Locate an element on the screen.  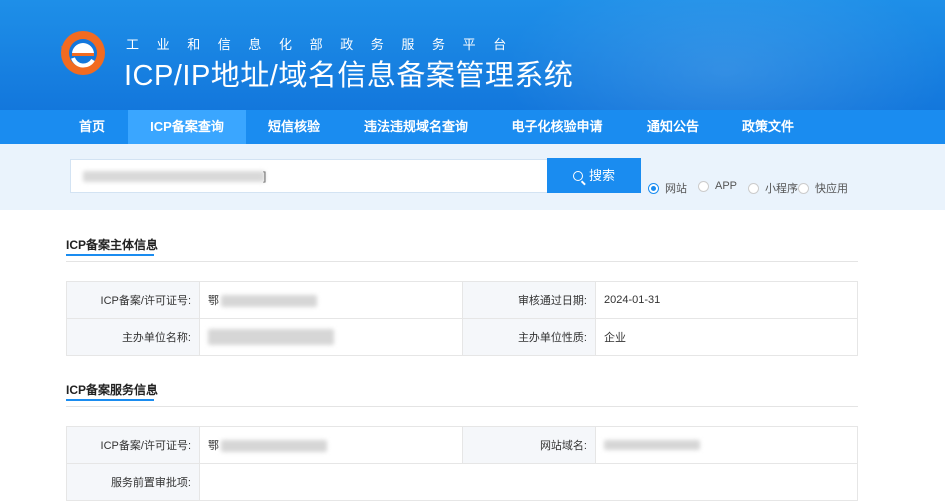
radio-mini-program: 小程序 is located at coordinates (773, 188).